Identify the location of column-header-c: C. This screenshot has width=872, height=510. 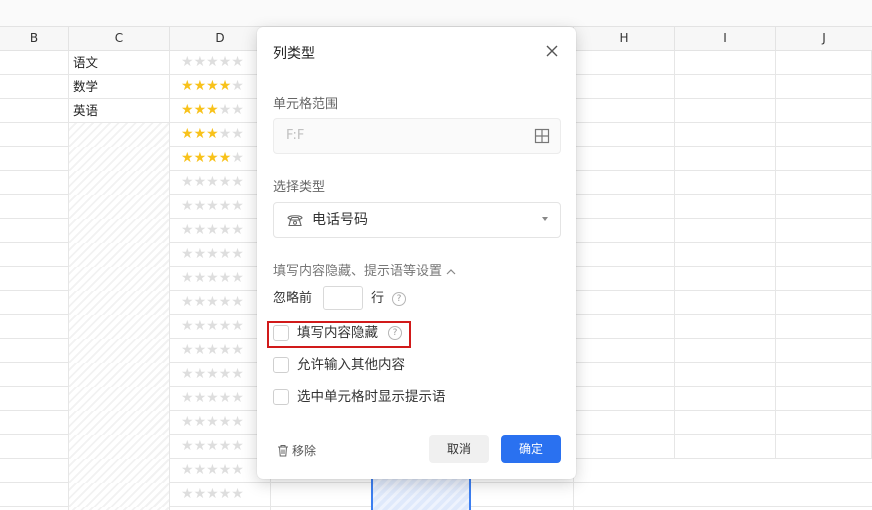
(119, 39).